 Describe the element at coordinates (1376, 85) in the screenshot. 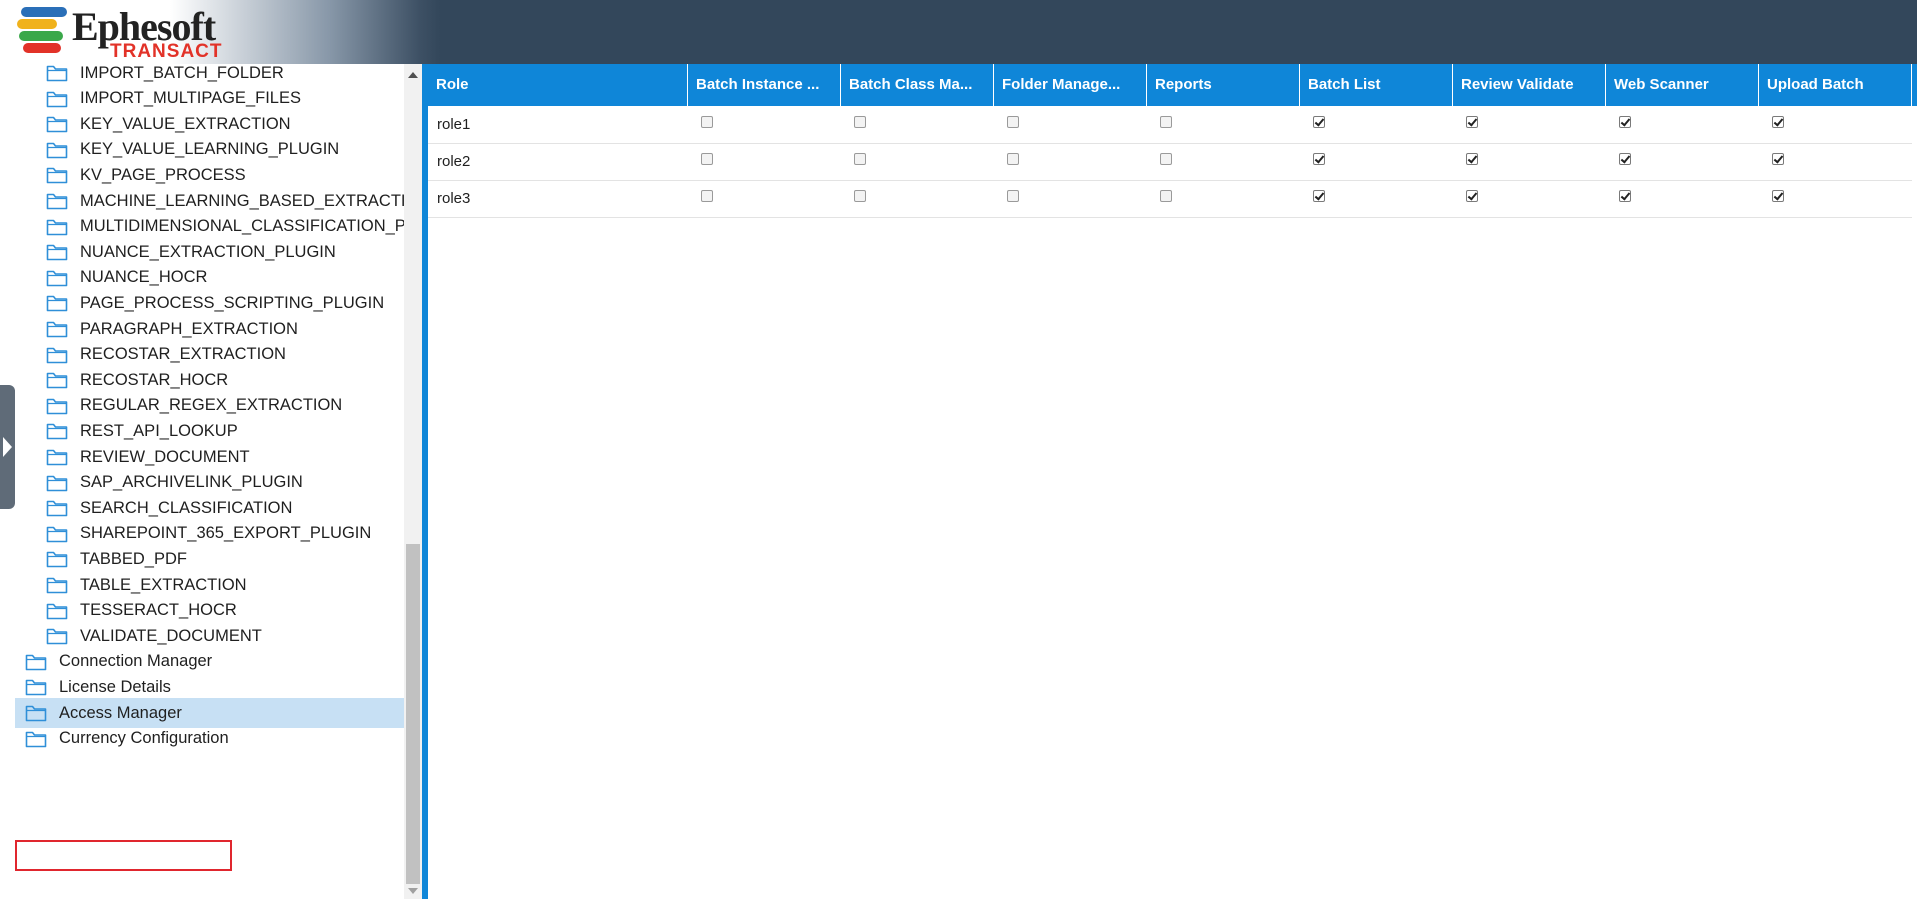

I see `column-header: Batch List` at that location.